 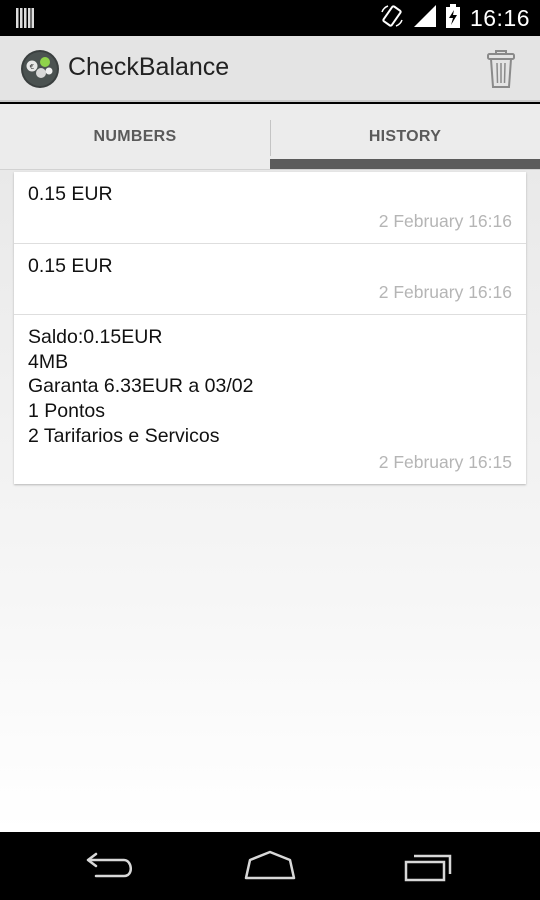 I want to click on navigation-bar, so click(x=270, y=866).